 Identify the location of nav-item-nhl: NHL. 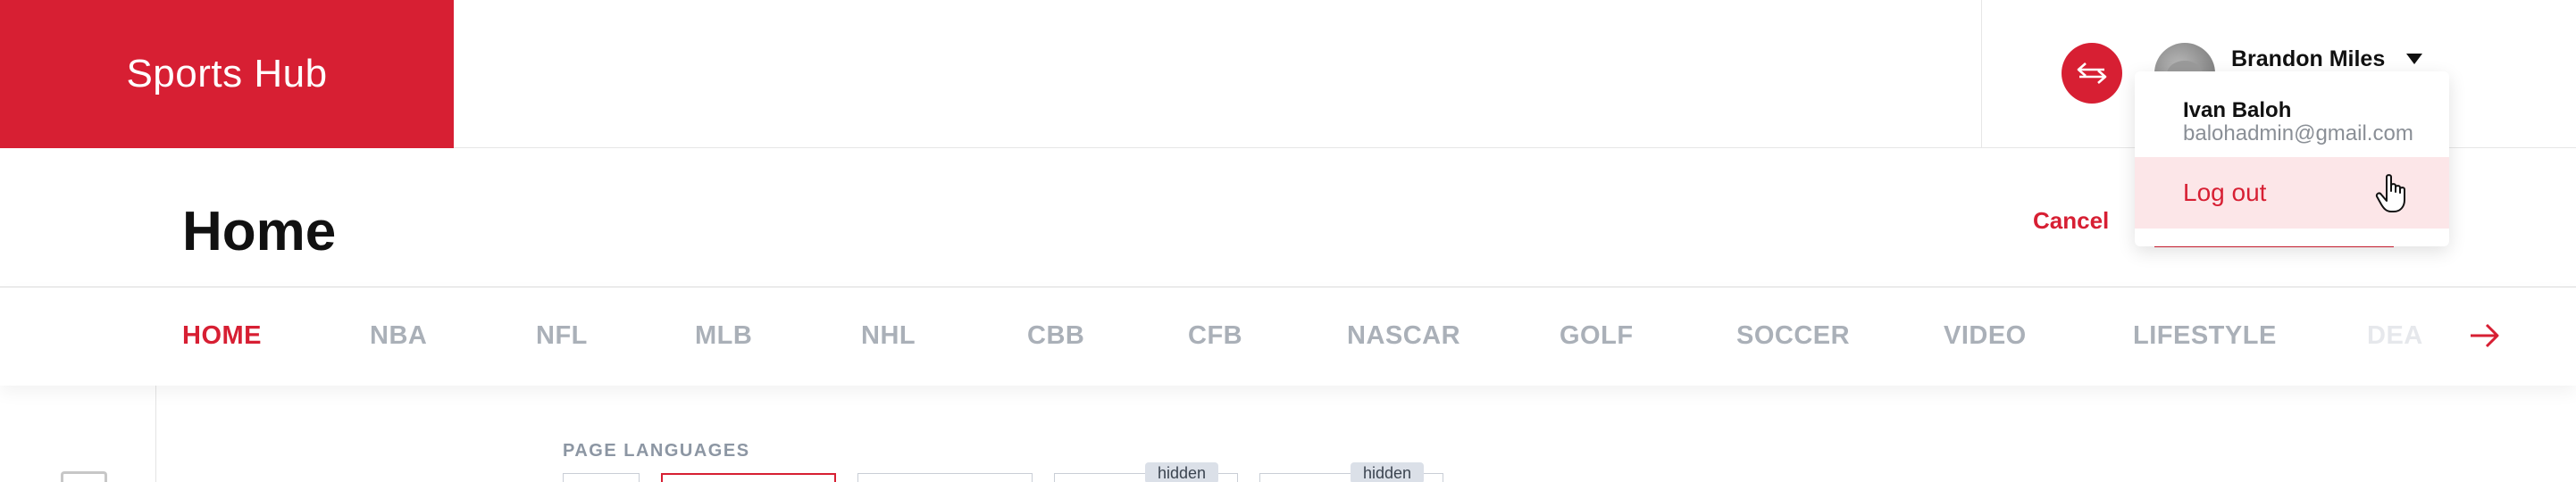
(889, 336).